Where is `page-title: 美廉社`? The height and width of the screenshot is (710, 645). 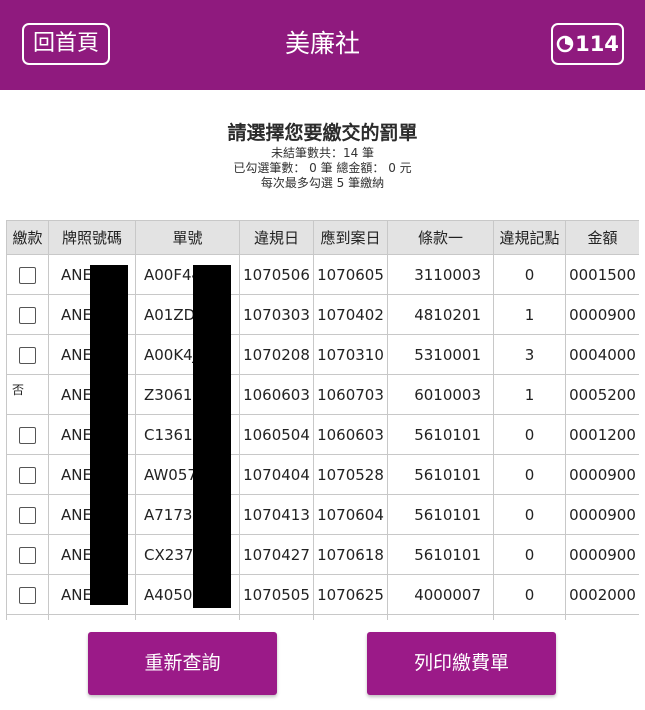 page-title: 美廉社 is located at coordinates (322, 43).